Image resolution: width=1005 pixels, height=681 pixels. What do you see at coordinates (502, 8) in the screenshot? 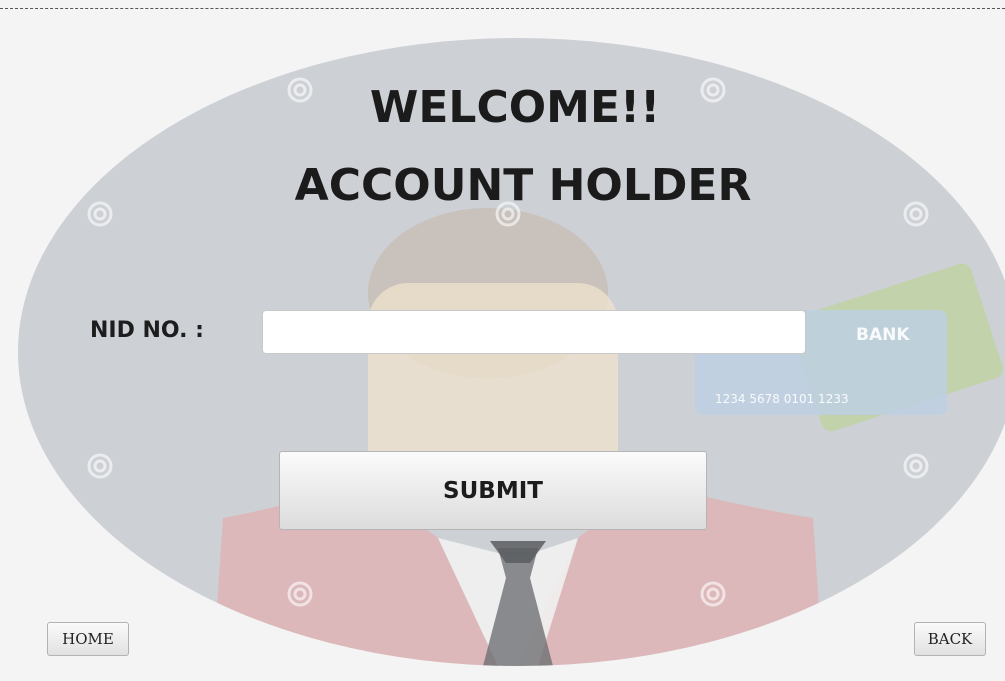
I see `top-divider` at bounding box center [502, 8].